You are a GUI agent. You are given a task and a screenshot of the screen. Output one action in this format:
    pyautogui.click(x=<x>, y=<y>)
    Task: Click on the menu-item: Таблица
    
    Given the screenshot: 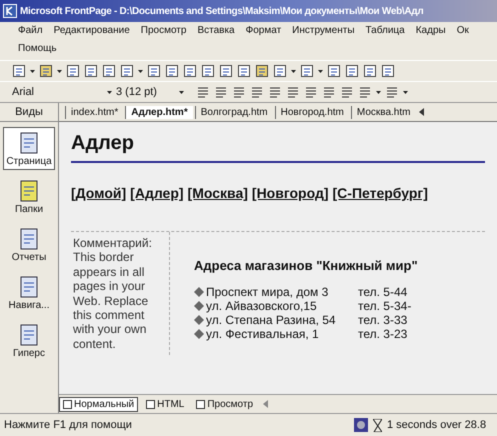 What is the action you would take?
    pyautogui.click(x=385, y=32)
    